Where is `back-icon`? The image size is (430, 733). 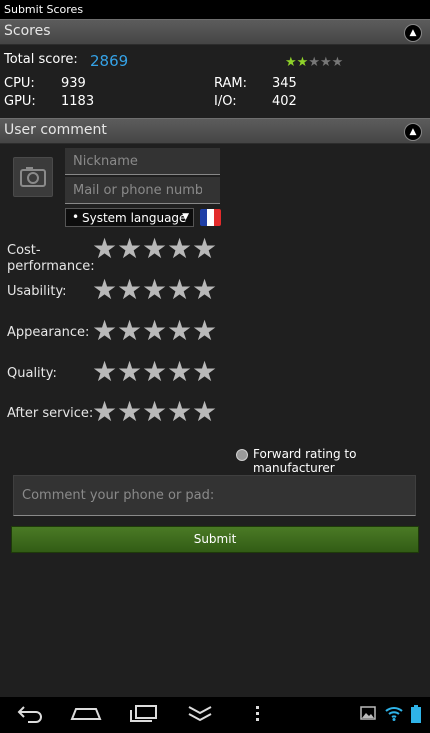 back-icon is located at coordinates (30, 713).